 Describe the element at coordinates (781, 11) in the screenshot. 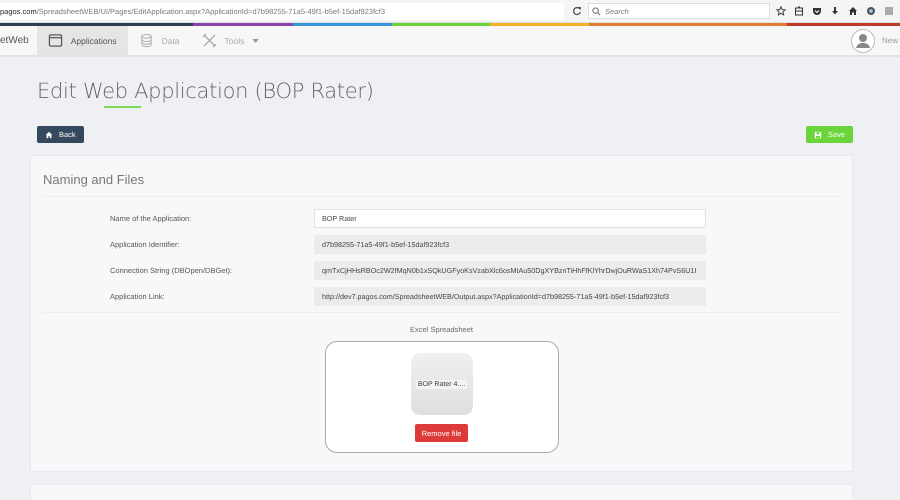

I see `star-icon` at that location.